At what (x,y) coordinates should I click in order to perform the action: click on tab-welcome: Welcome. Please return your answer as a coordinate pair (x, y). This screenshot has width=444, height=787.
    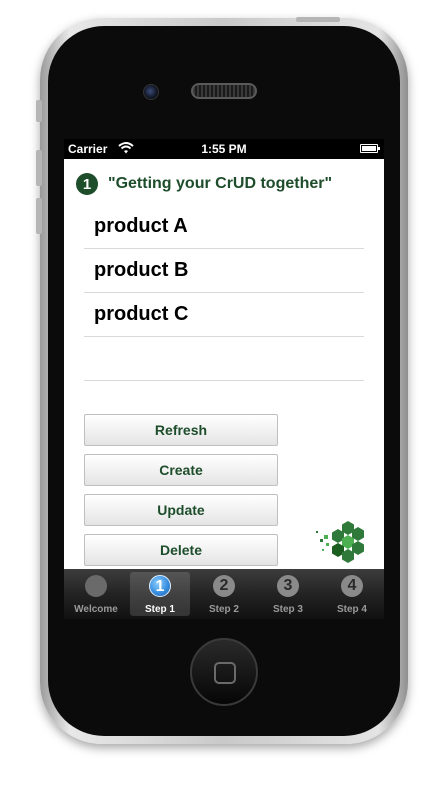
    Looking at the image, I should click on (96, 594).